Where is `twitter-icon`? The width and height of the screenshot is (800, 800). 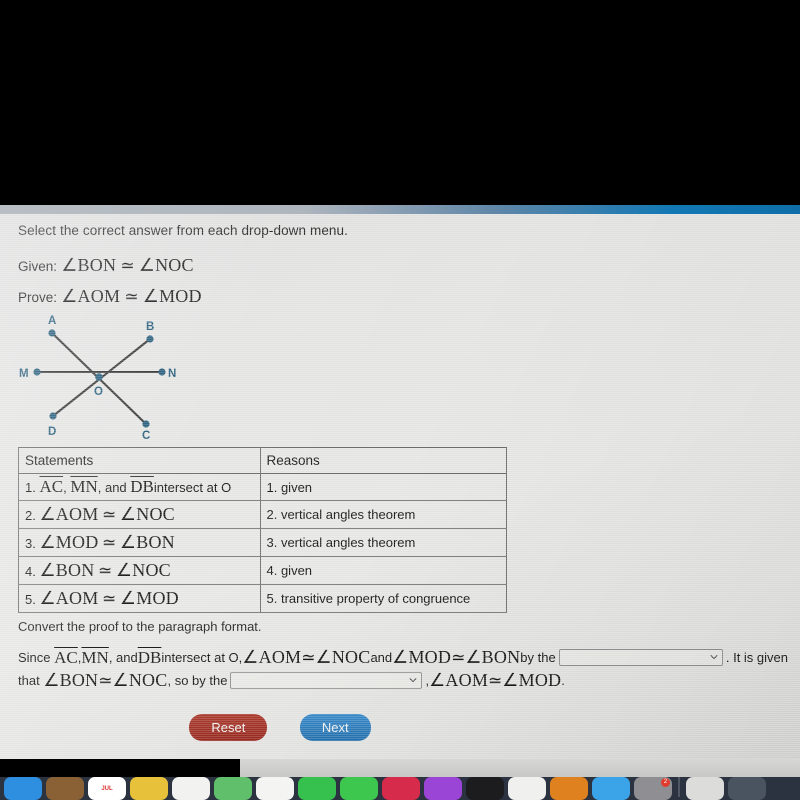 twitter-icon is located at coordinates (611, 788).